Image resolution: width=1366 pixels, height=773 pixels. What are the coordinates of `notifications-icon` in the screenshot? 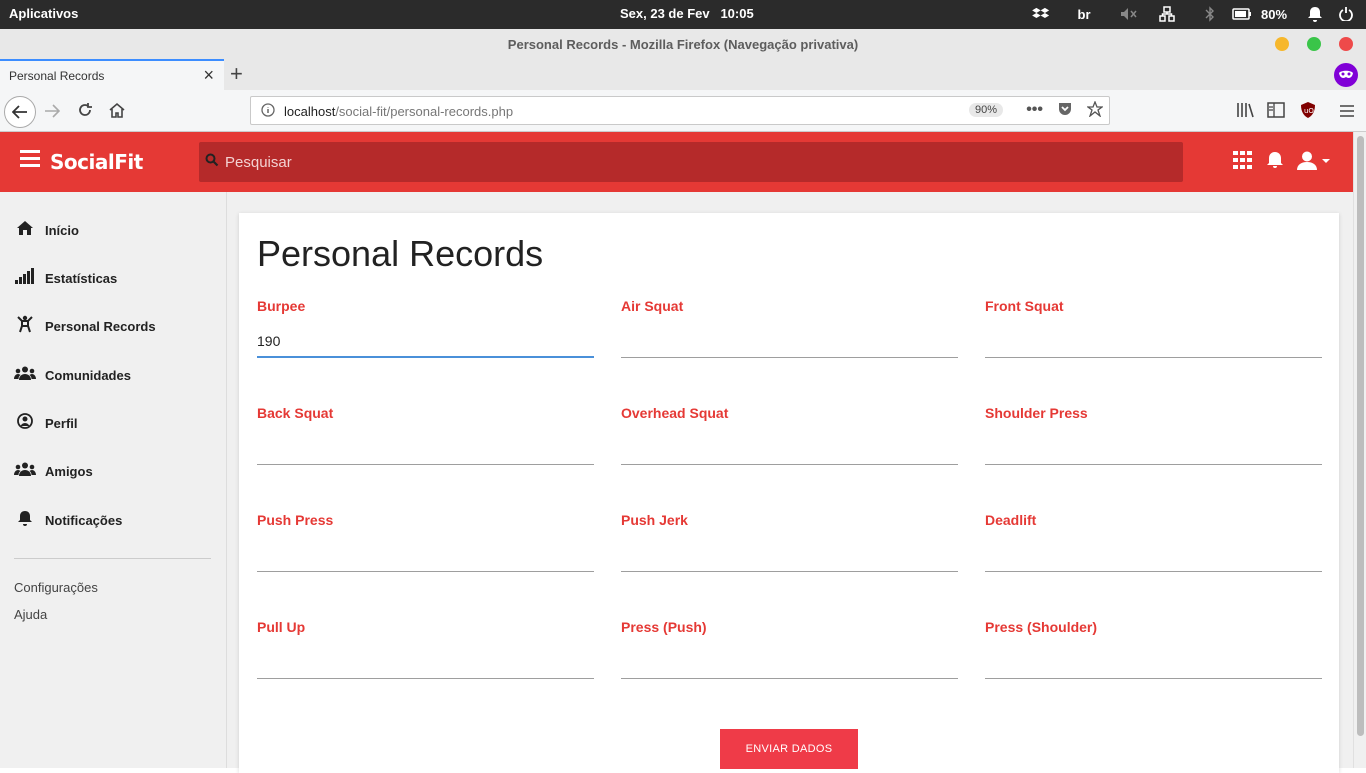 It's located at (1315, 14).